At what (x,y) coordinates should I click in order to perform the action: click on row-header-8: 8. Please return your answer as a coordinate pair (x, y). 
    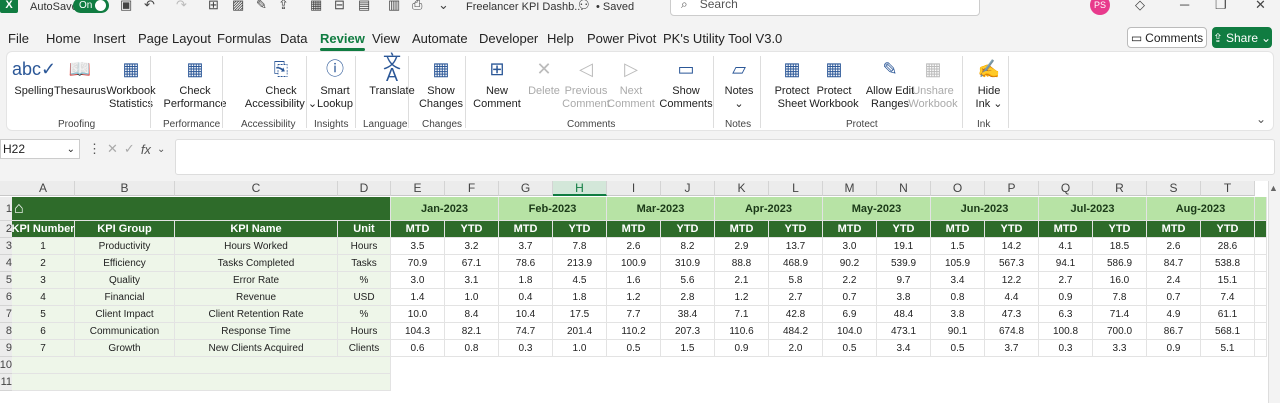
    Looking at the image, I should click on (6, 331).